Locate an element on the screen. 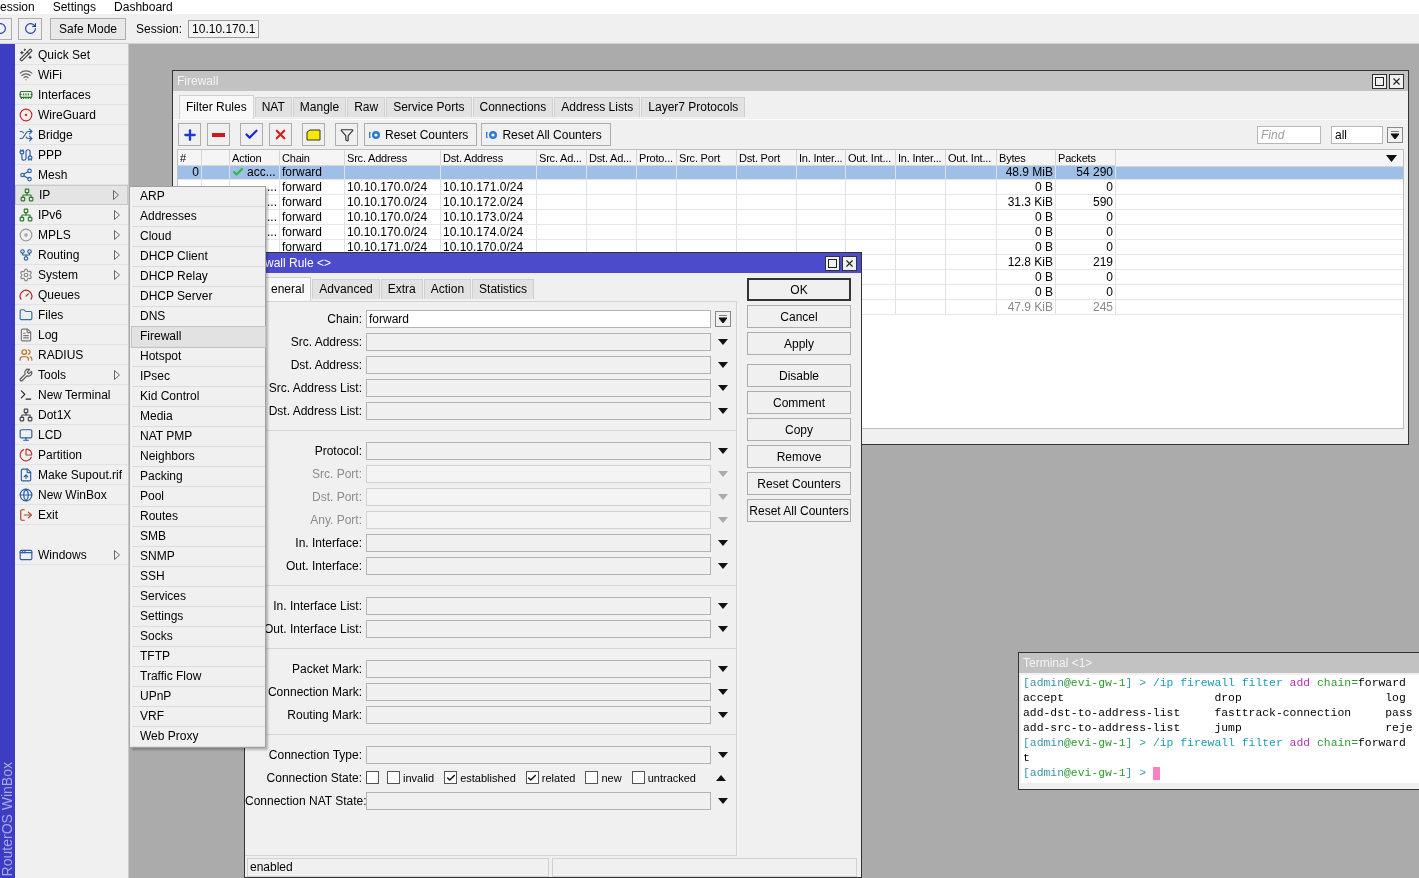 The height and width of the screenshot is (878, 1419). menu-item: Dashboard is located at coordinates (145, 7).